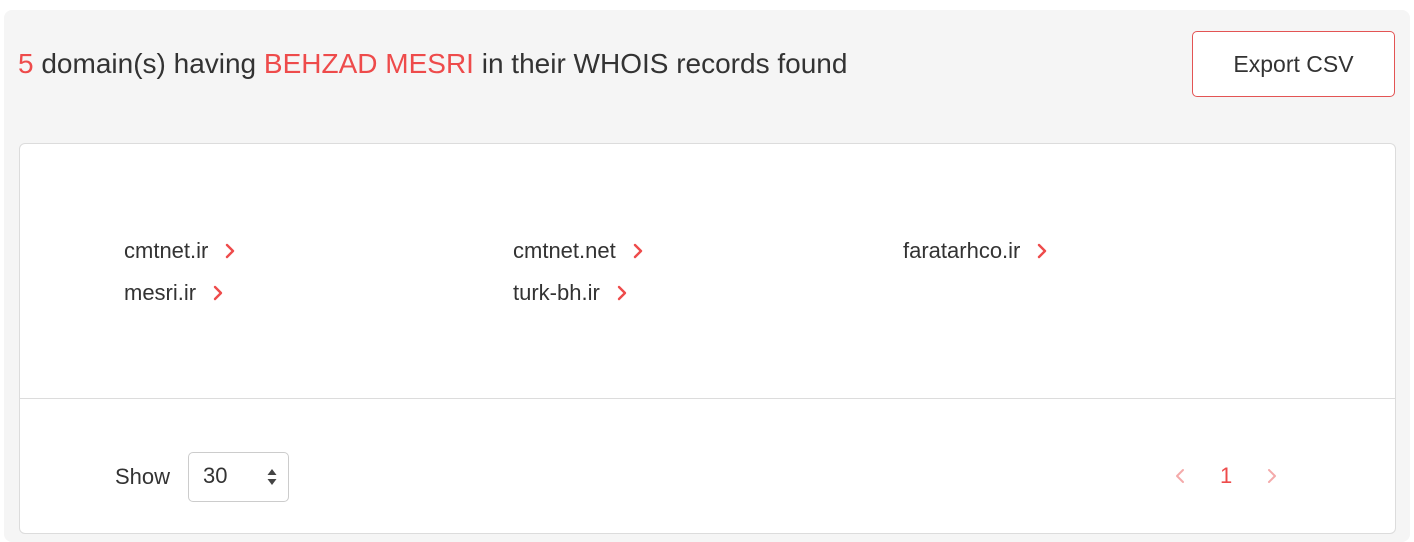  I want to click on domain-link: faratarhco.ir, so click(978, 251).